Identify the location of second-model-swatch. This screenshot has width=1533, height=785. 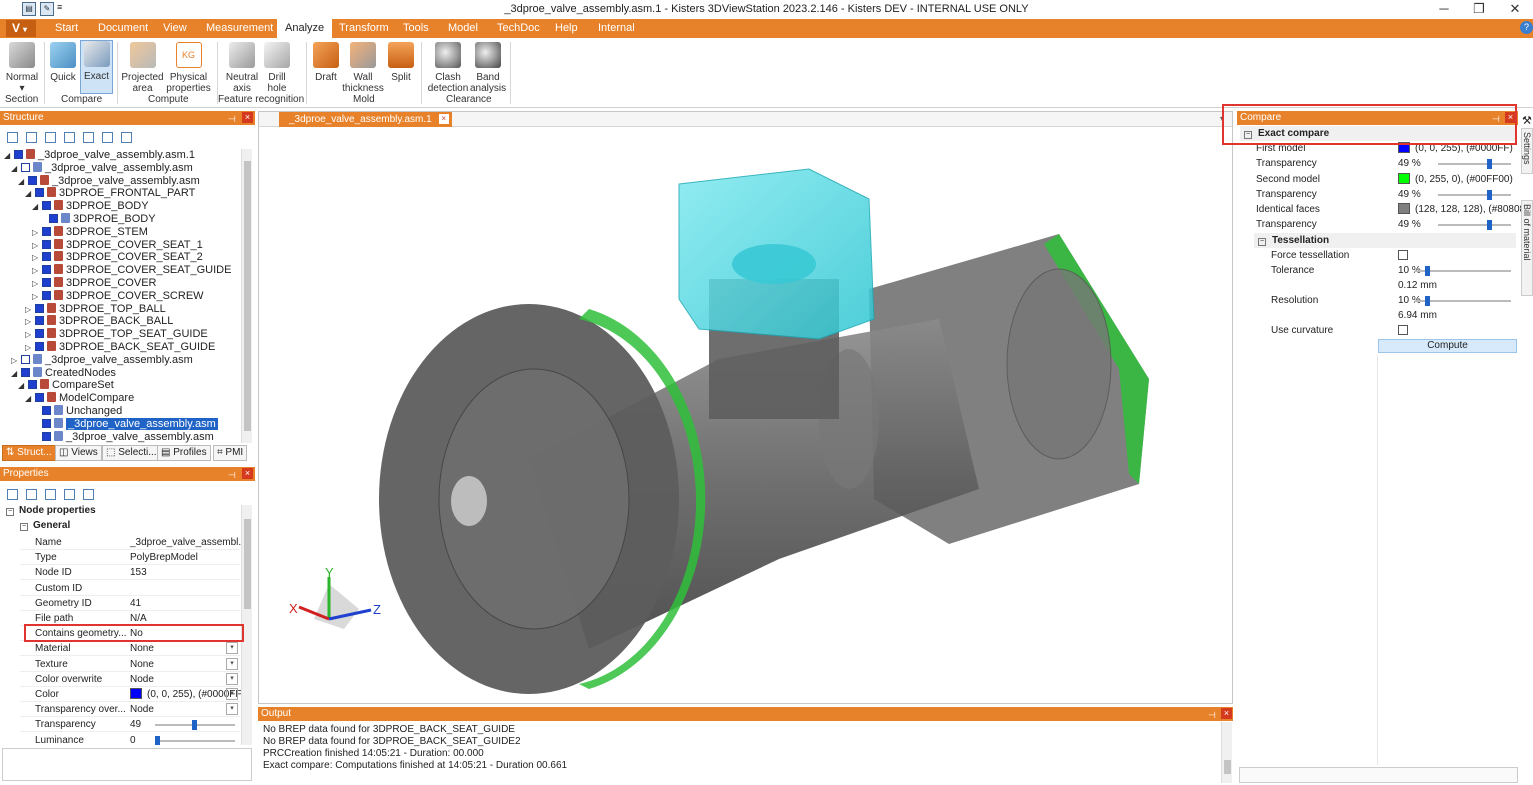
(1404, 178).